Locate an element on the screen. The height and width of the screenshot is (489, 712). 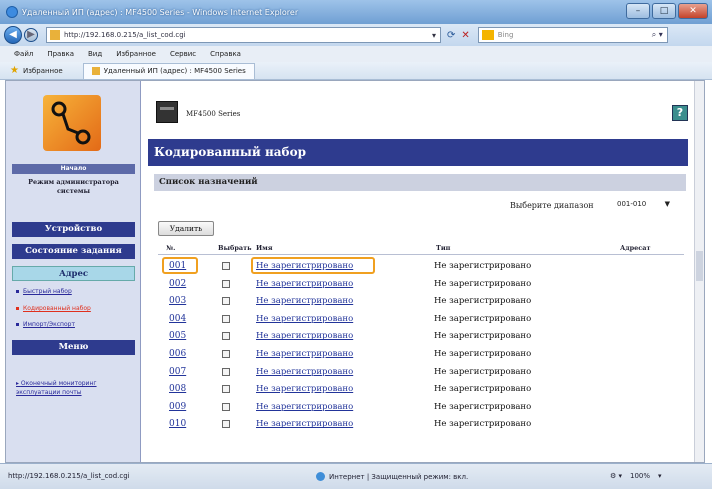
status-url: http://192.168.0.215/a_list_cod.cgi is located at coordinates (69, 476).